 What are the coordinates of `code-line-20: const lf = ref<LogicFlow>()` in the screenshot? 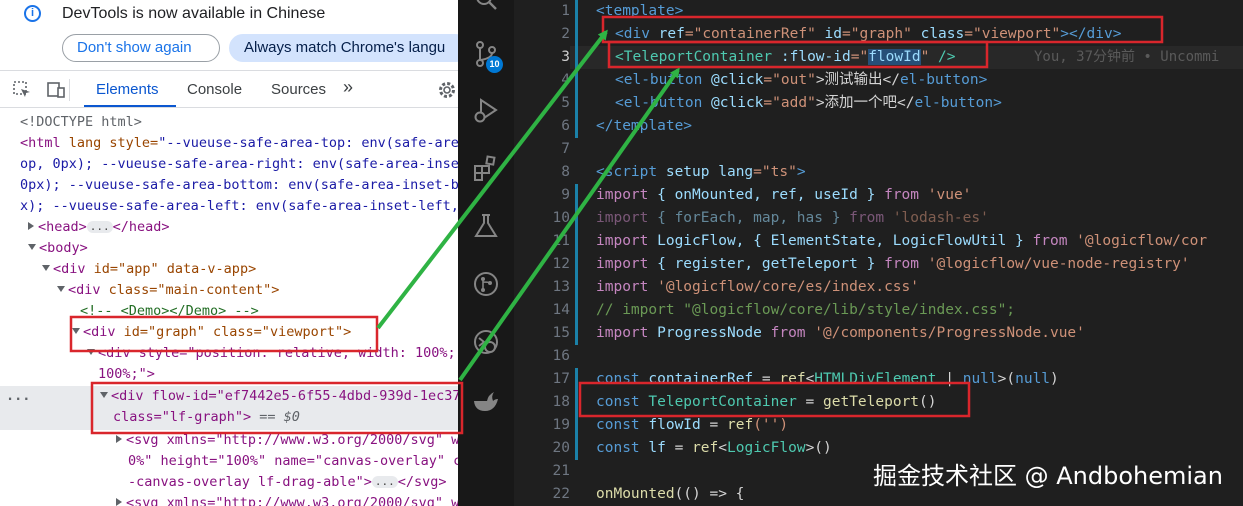 It's located at (714, 448).